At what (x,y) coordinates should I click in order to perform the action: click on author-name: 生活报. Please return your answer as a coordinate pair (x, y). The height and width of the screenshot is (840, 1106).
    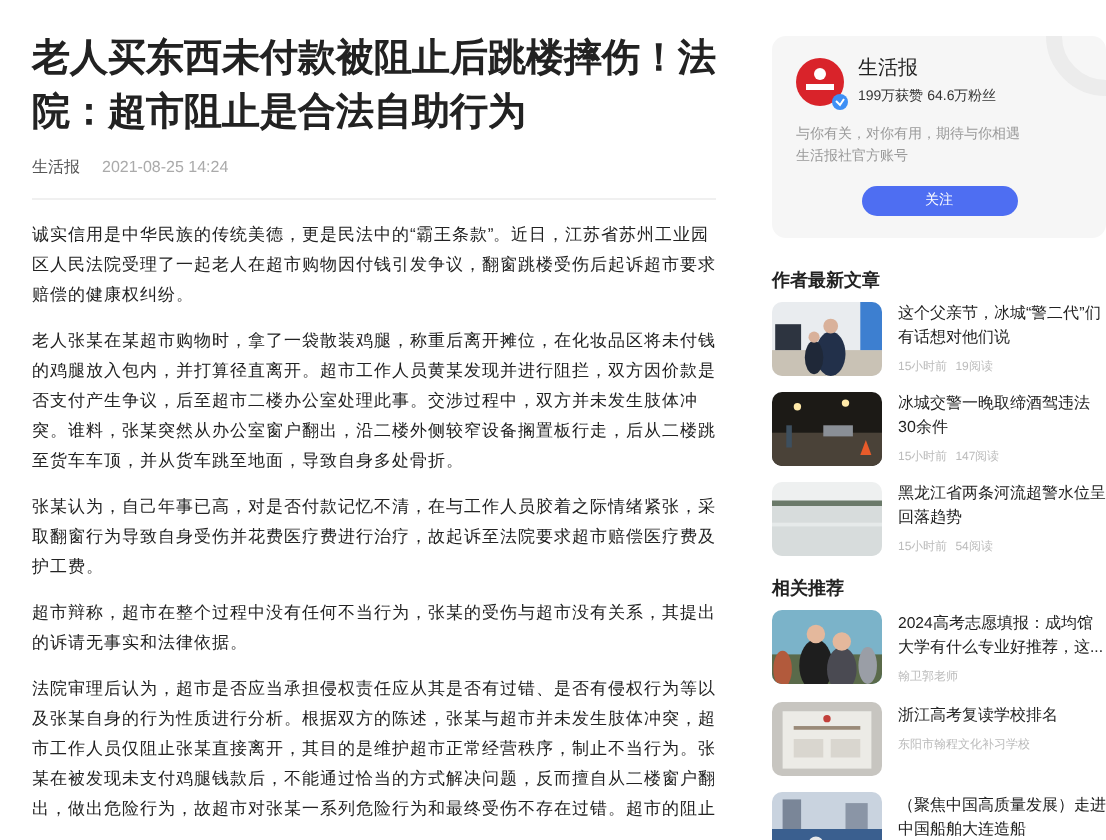
    Looking at the image, I should click on (927, 70).